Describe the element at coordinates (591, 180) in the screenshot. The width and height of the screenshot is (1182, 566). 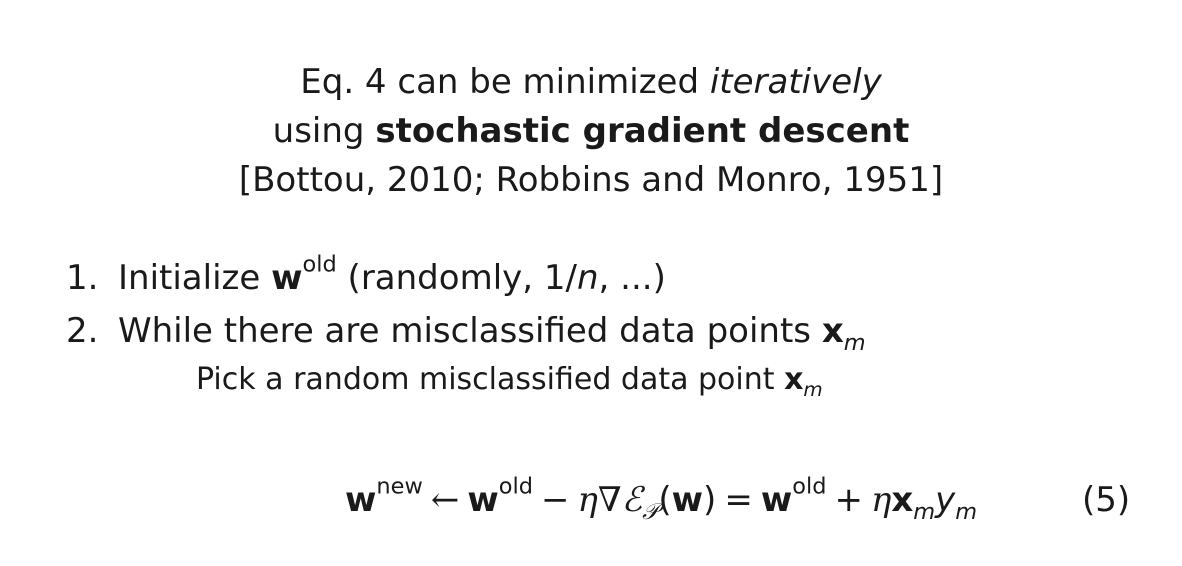
I see `intro-citation: [Bottou, 2010; Robbins and Monro, 1951]` at that location.